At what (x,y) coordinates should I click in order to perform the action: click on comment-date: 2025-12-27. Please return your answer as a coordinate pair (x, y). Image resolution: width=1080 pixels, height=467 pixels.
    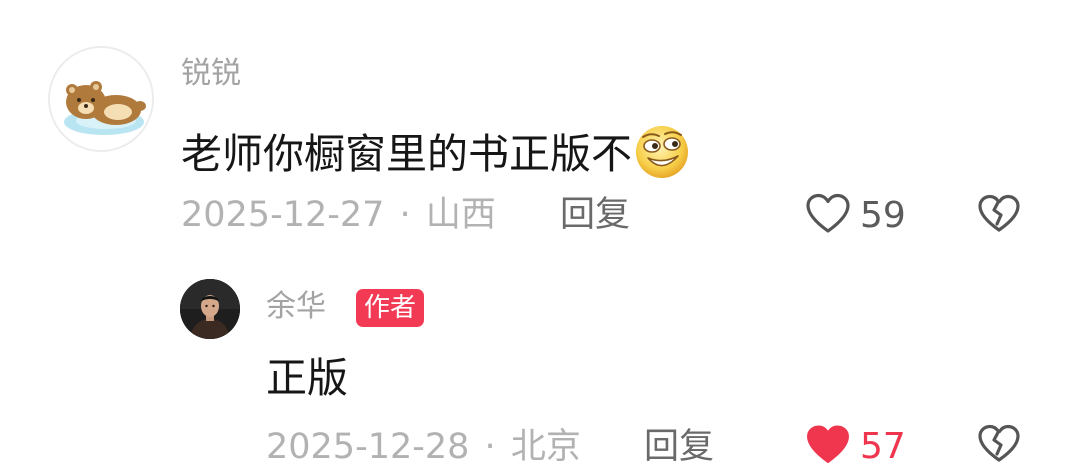
    Looking at the image, I should click on (283, 215).